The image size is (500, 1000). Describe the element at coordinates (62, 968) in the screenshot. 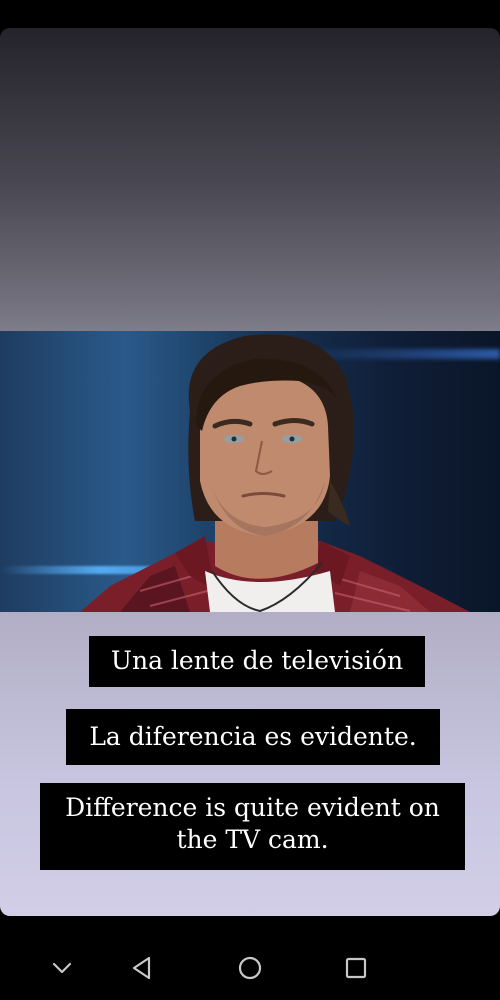

I see `chevron-down-icon` at that location.